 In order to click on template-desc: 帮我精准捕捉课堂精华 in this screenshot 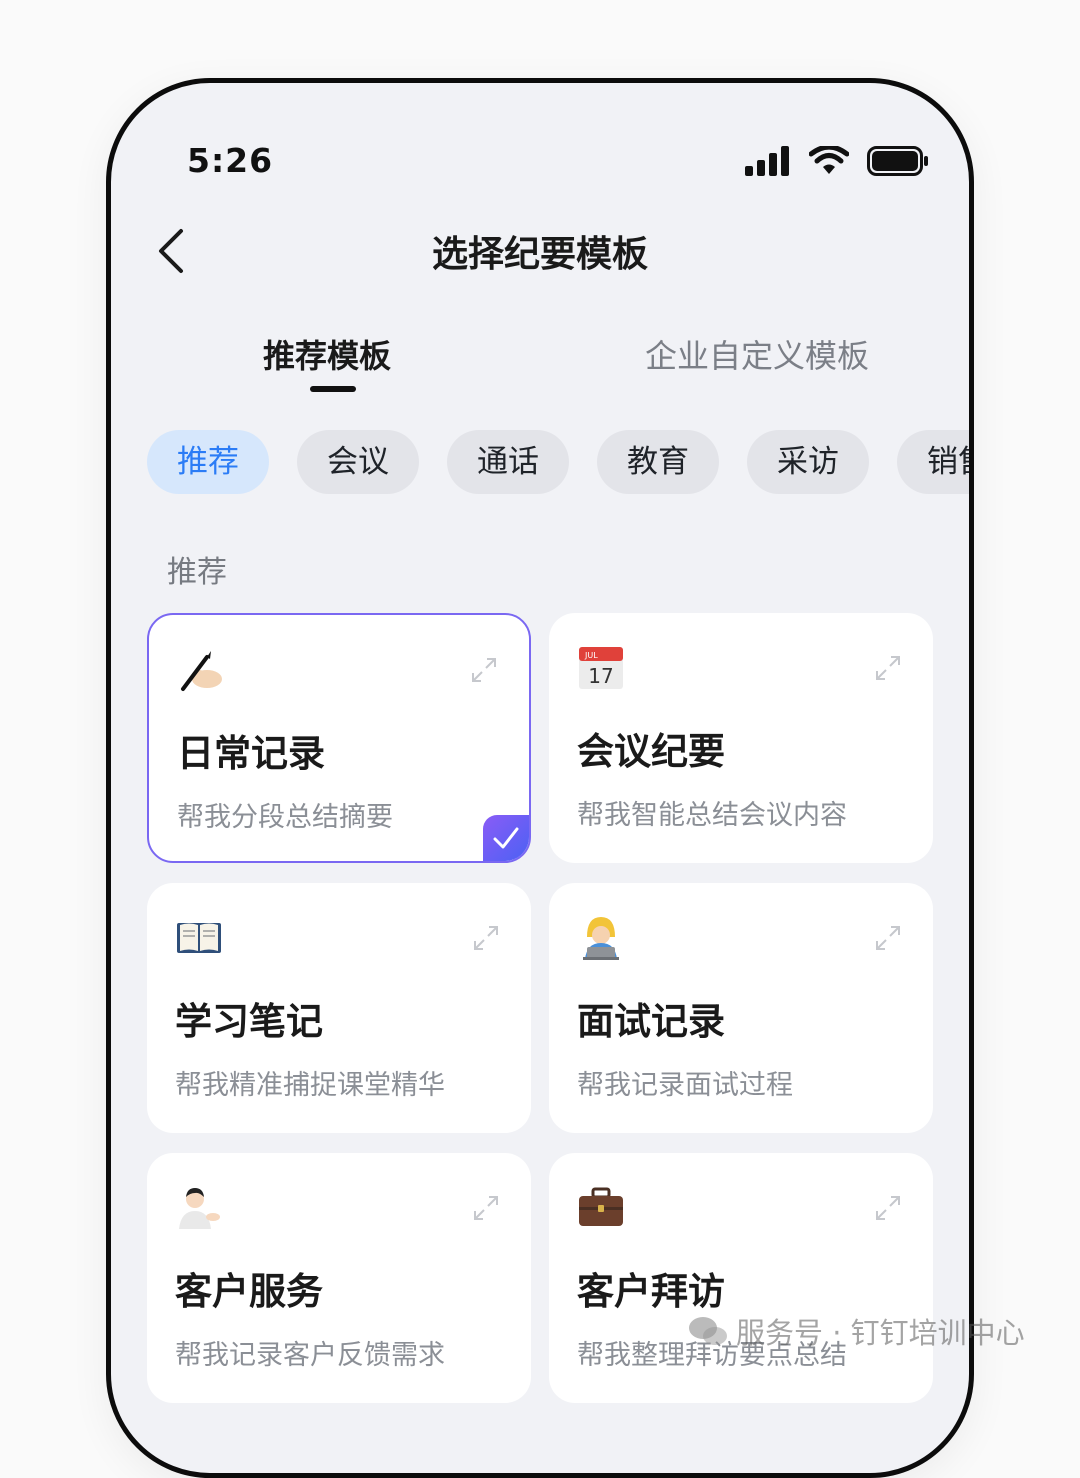, I will do `click(310, 1085)`.